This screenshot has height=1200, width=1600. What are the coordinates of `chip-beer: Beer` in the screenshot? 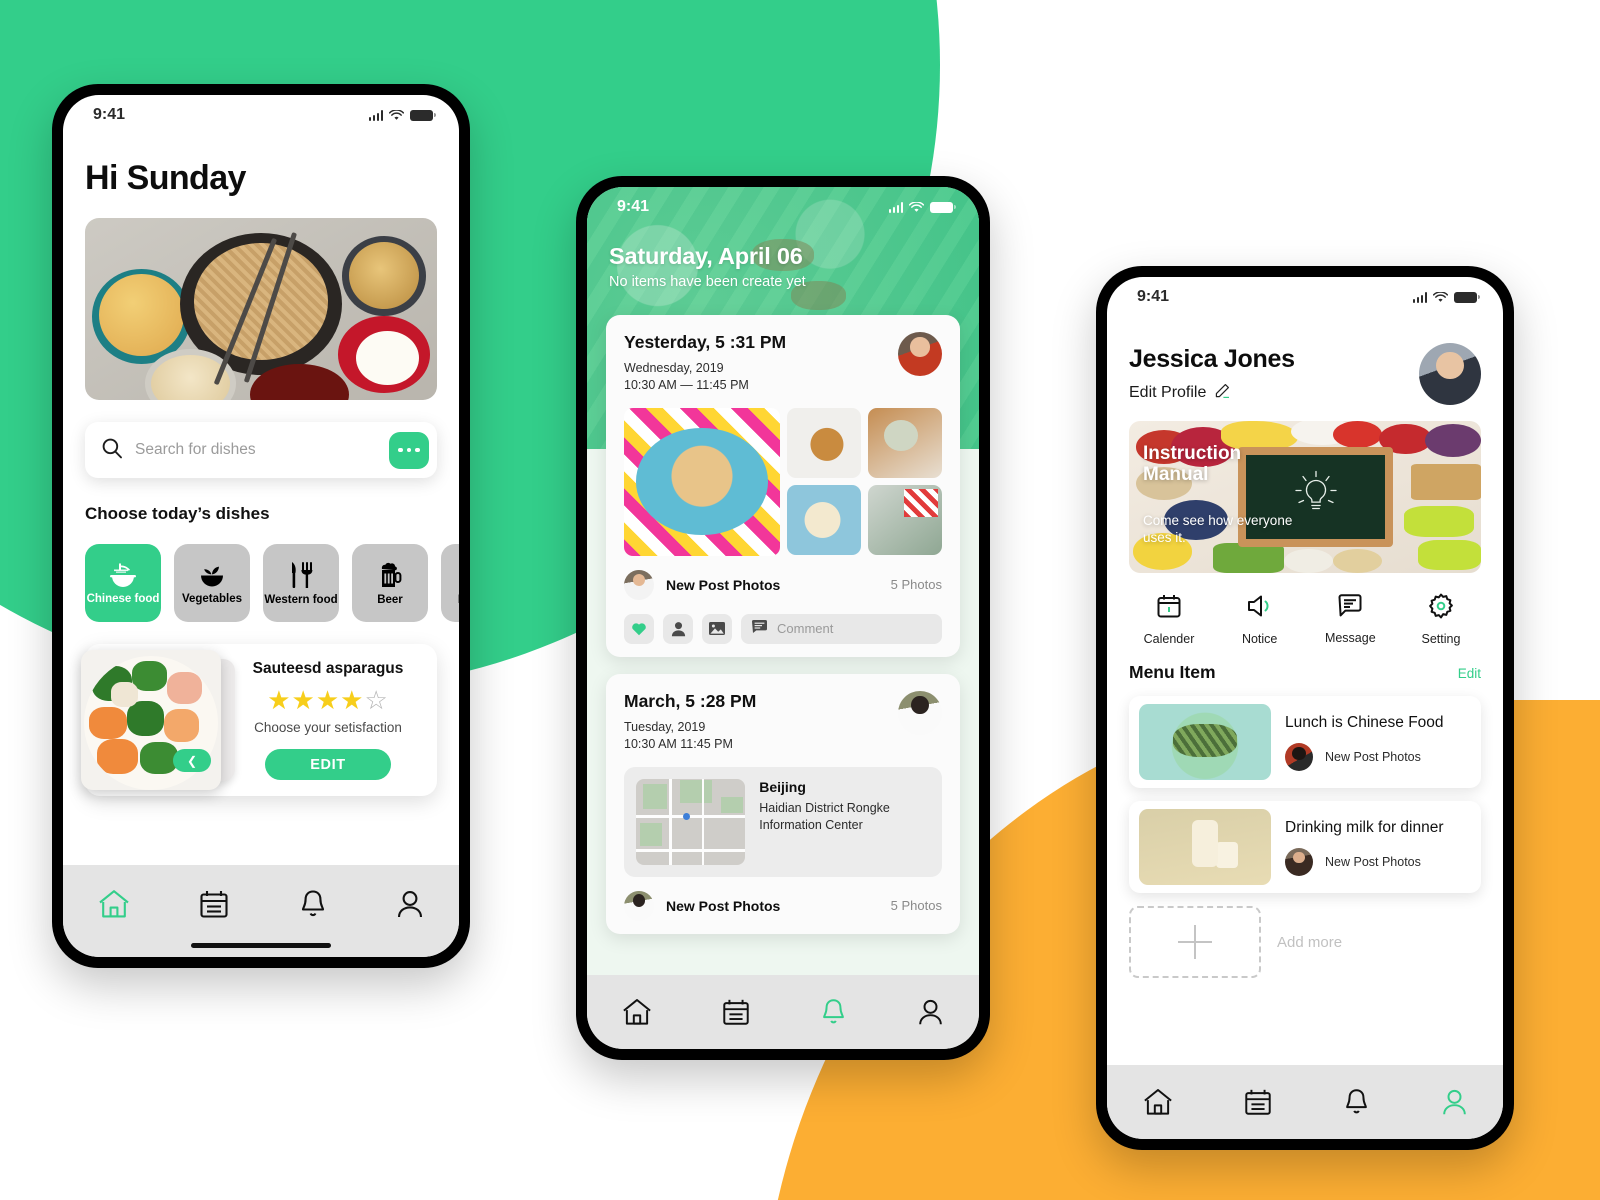 It's located at (390, 583).